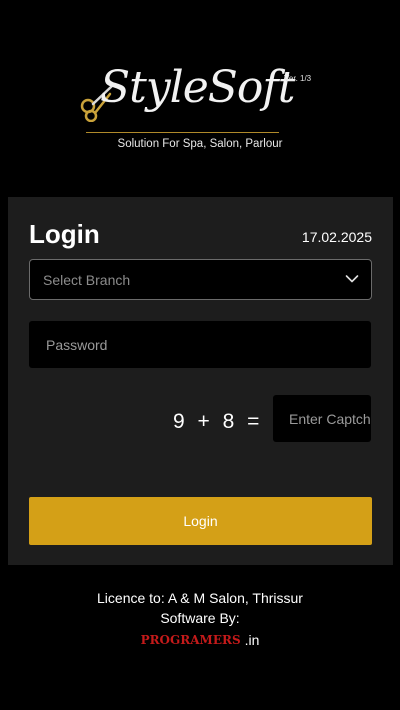 The height and width of the screenshot is (710, 400). I want to click on logo-wordmark: StyleSoft, so click(197, 87).